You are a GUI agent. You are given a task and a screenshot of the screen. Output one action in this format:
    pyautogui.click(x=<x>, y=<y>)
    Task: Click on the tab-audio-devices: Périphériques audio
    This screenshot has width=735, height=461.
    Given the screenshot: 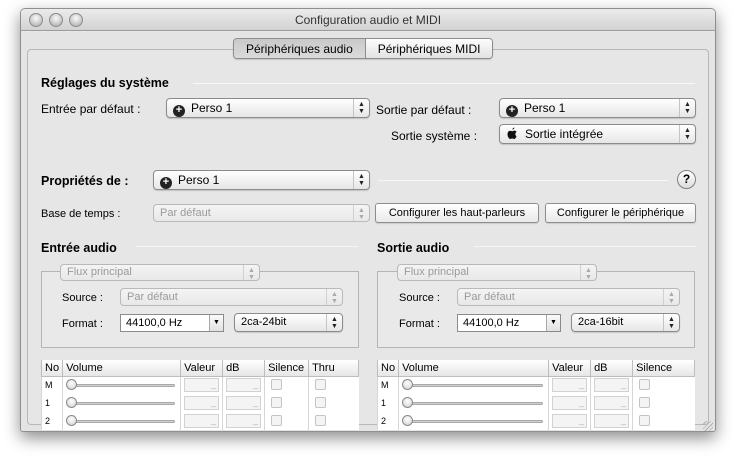 What is the action you would take?
    pyautogui.click(x=300, y=48)
    